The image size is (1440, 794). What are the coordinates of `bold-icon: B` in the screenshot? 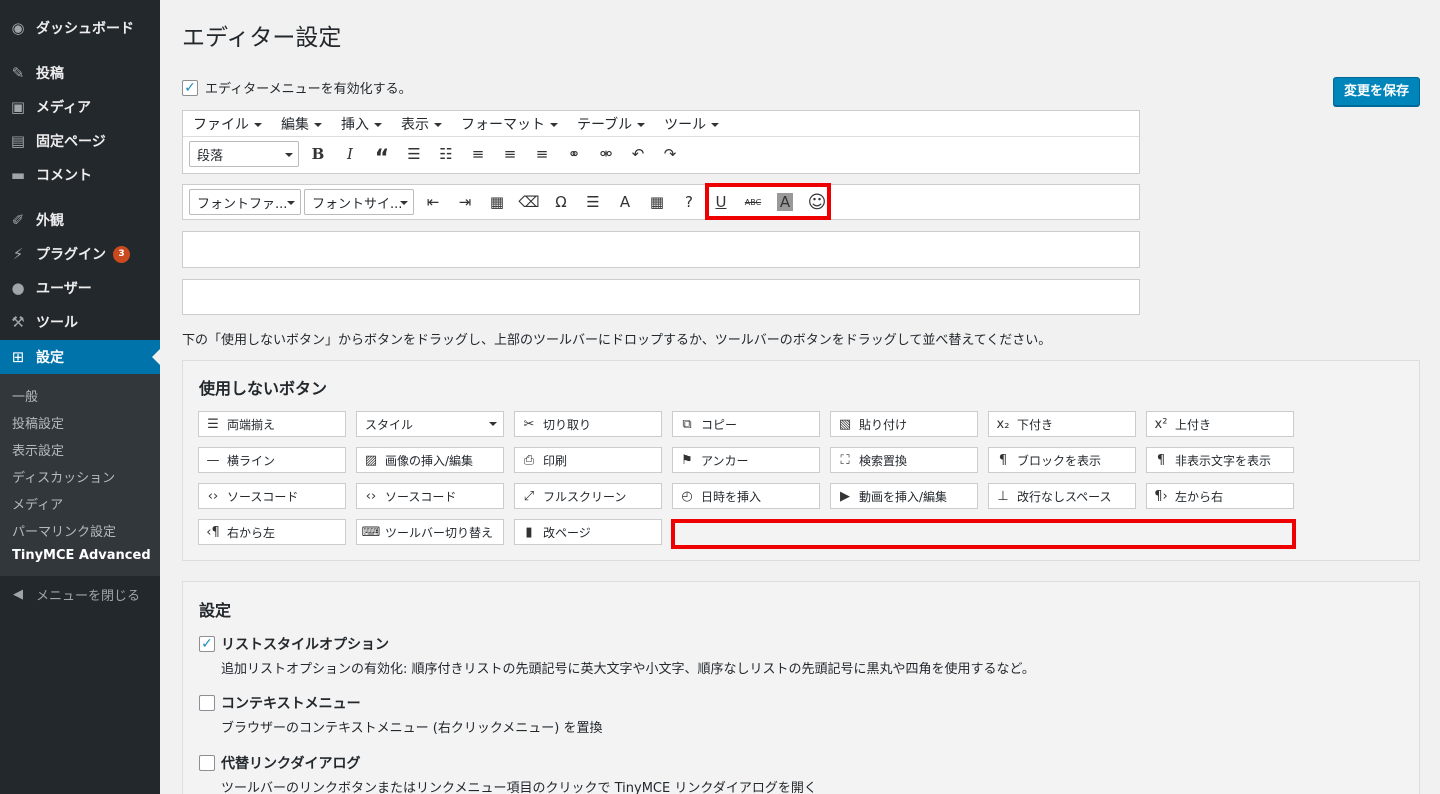 It's located at (318, 154).